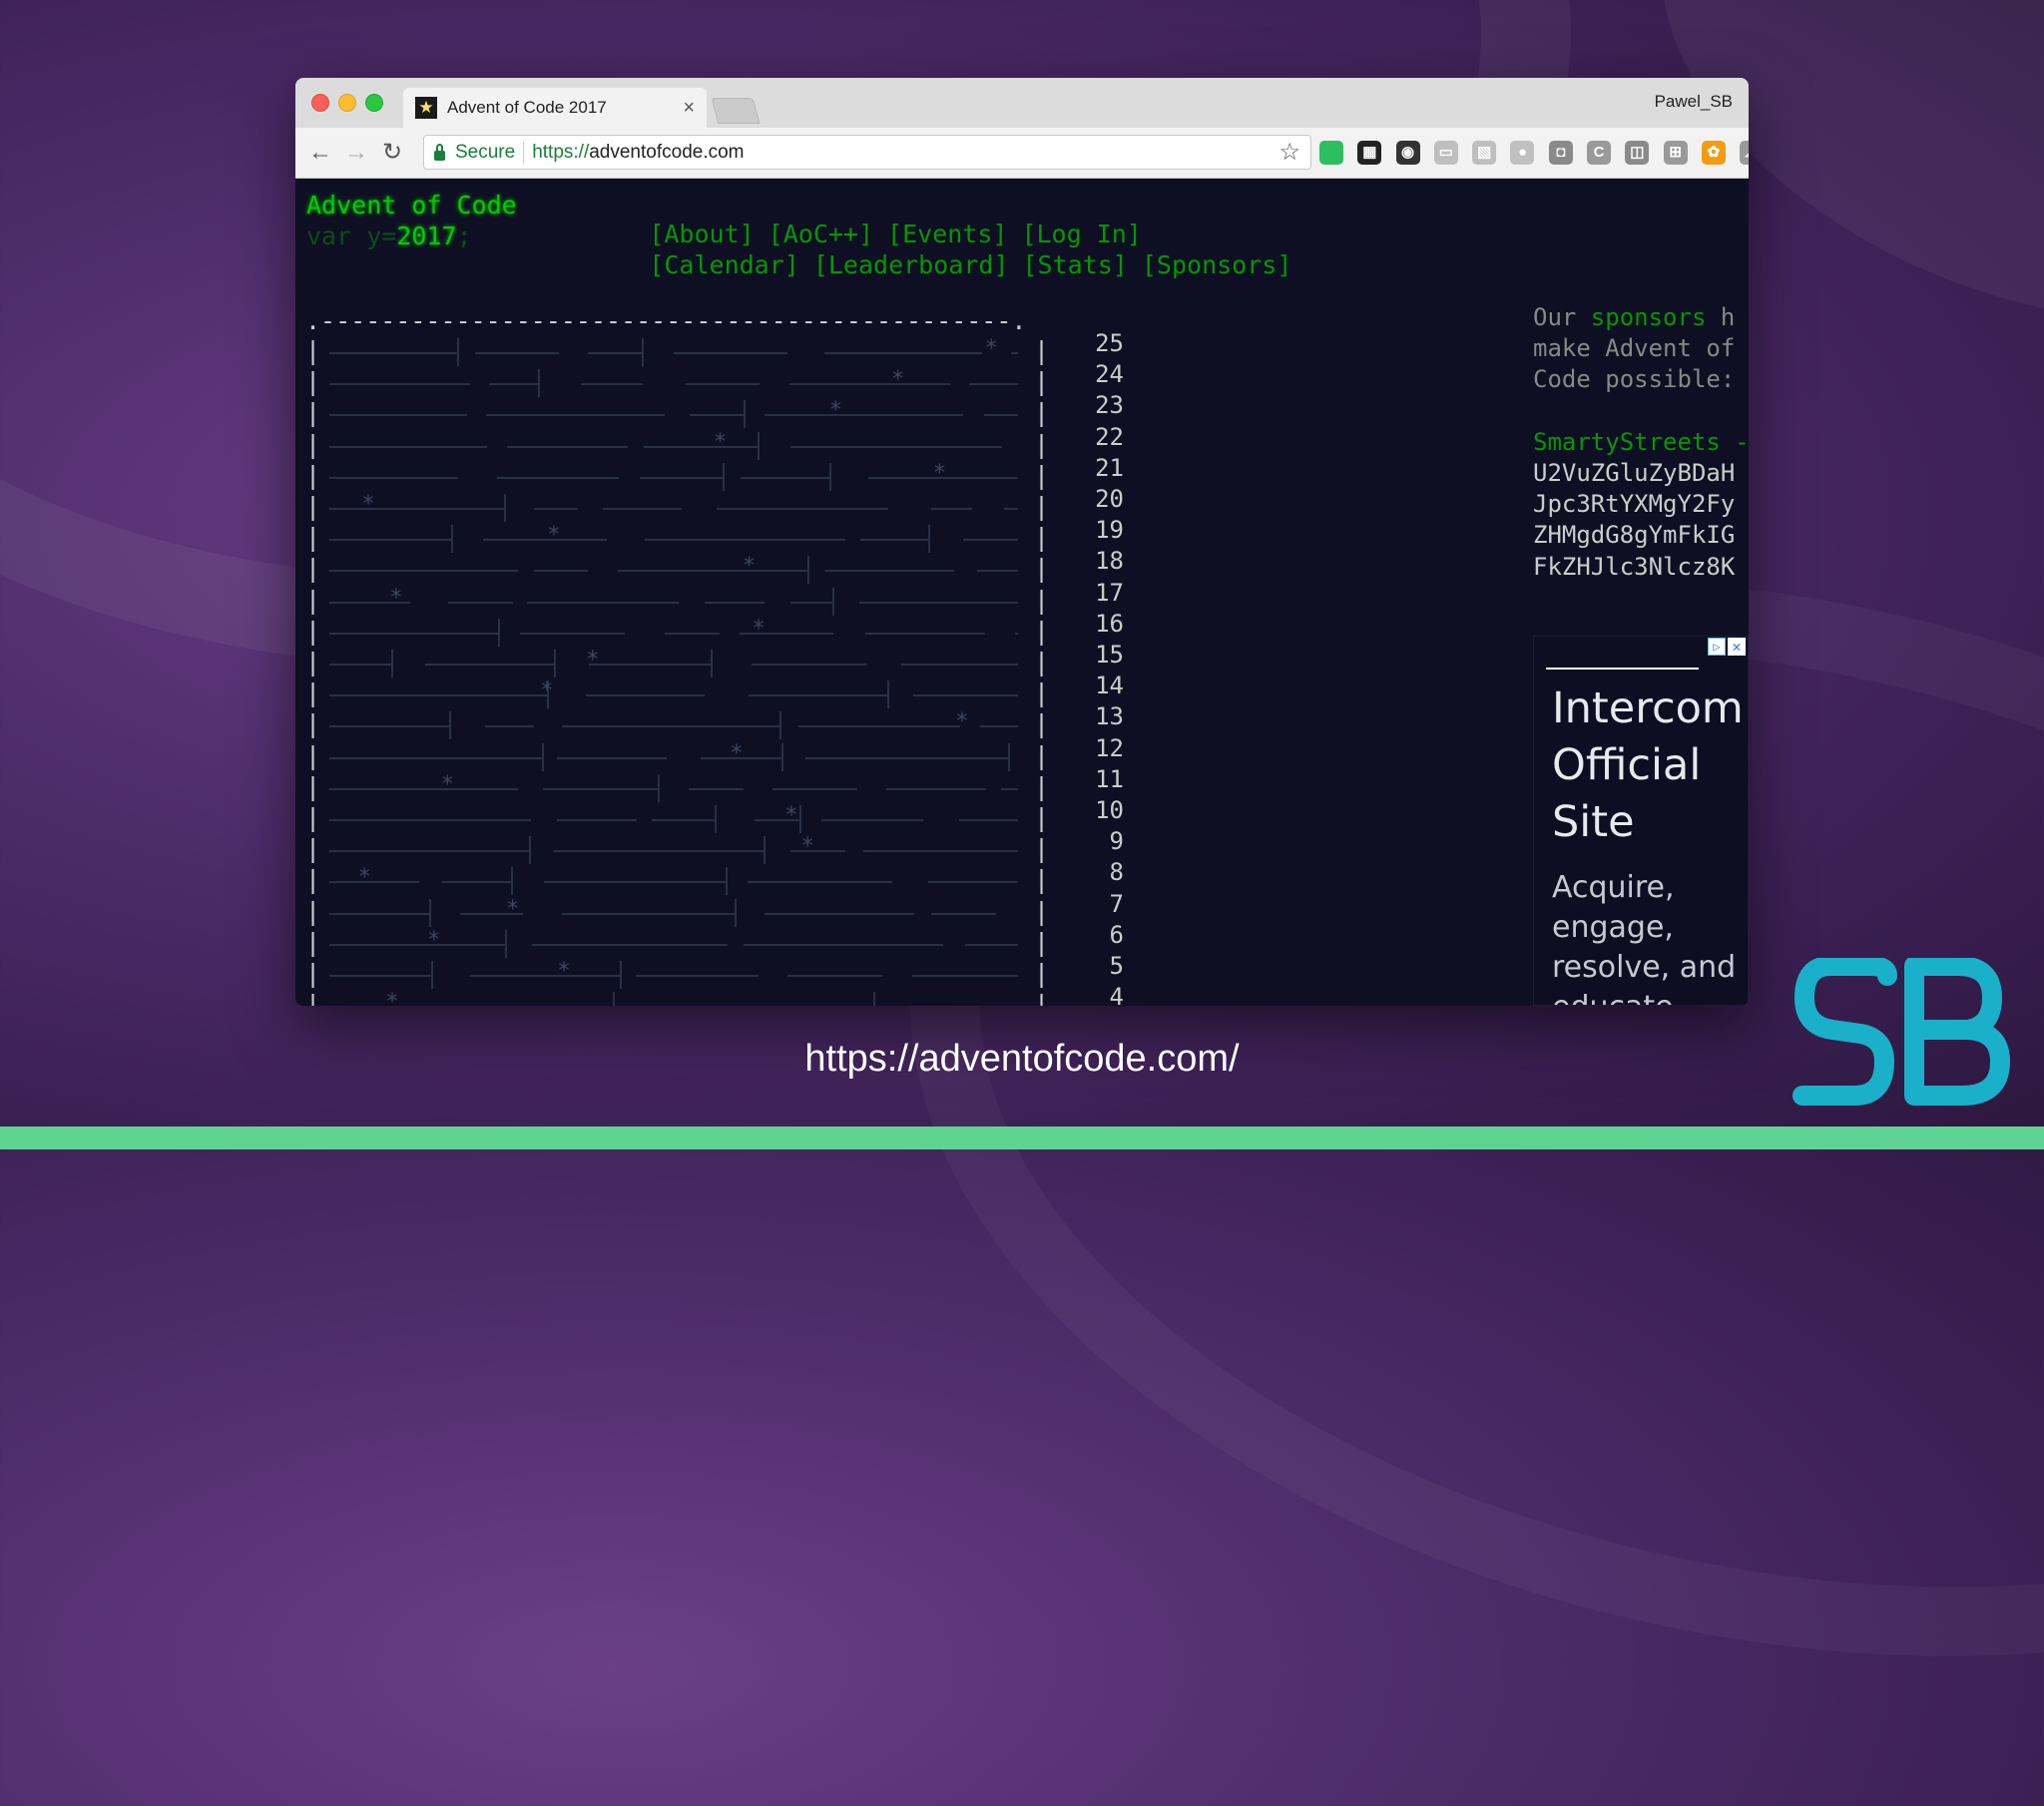 Image resolution: width=2044 pixels, height=1806 pixels. I want to click on calendar-circuit-art: * * * * * * * * * * * * * * * * * * * * * *, so click(678, 672).